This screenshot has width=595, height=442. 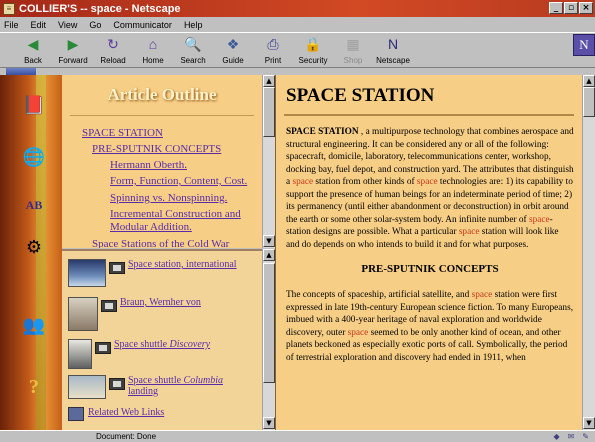 I want to click on shuttle-discovery-thumbnail, so click(x=80, y=354).